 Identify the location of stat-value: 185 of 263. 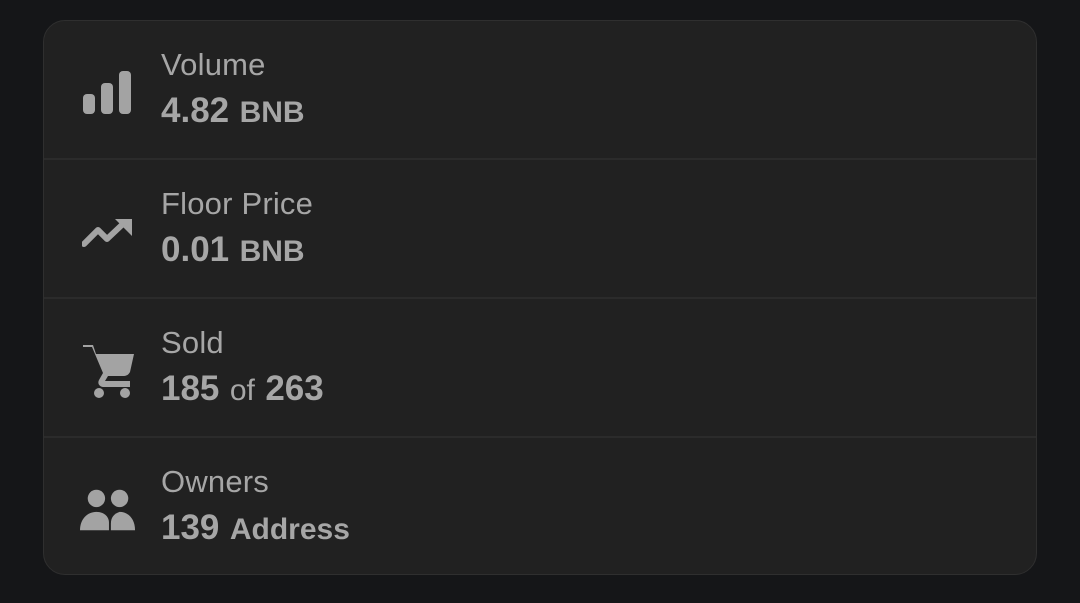
(242, 389).